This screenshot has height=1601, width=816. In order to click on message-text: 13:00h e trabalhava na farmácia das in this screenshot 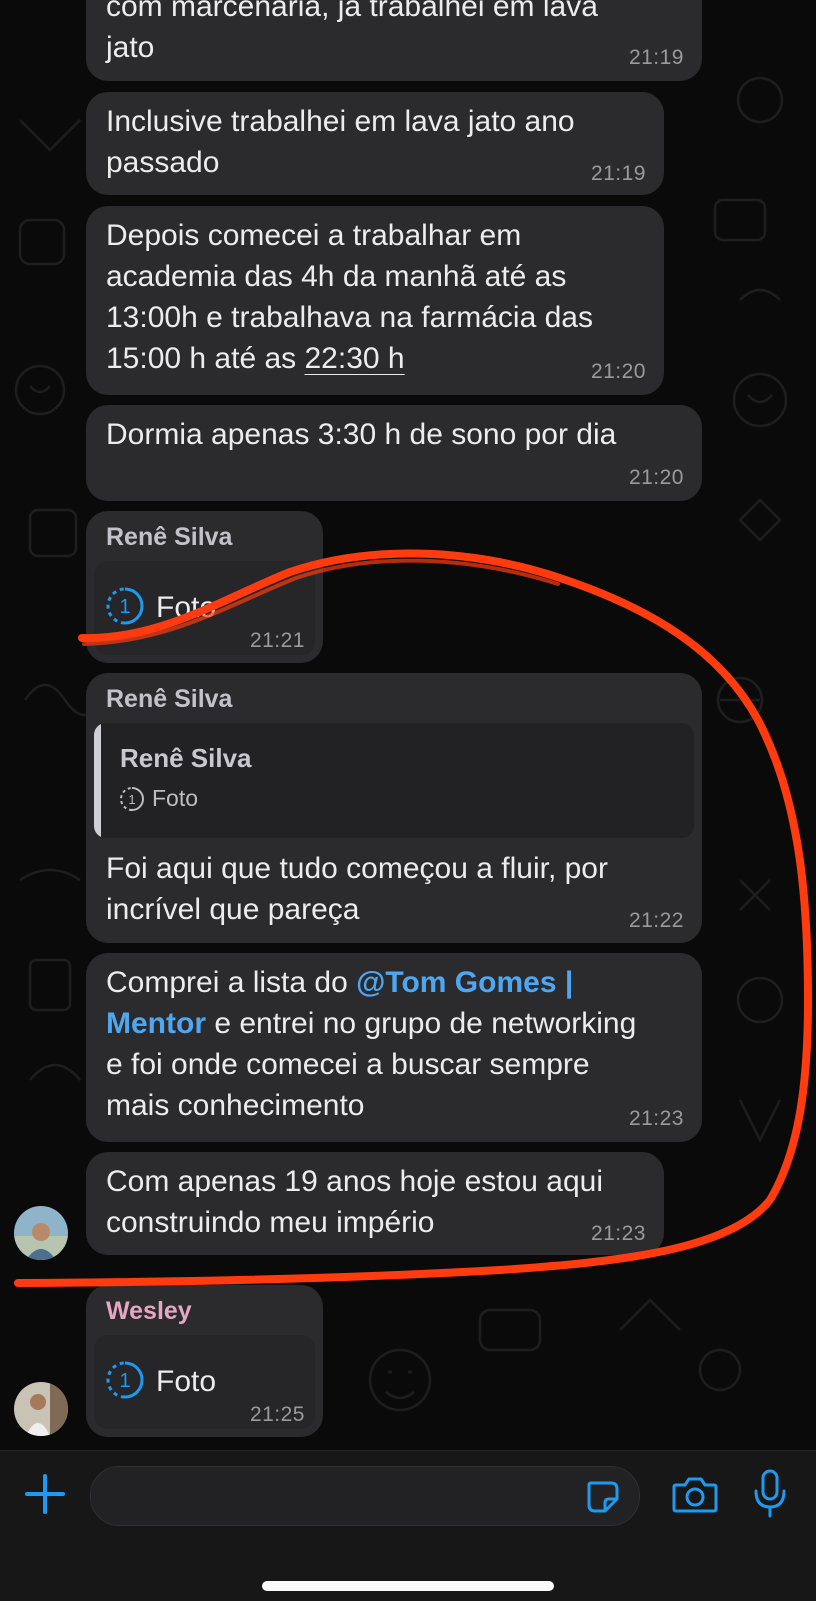, I will do `click(349, 317)`.